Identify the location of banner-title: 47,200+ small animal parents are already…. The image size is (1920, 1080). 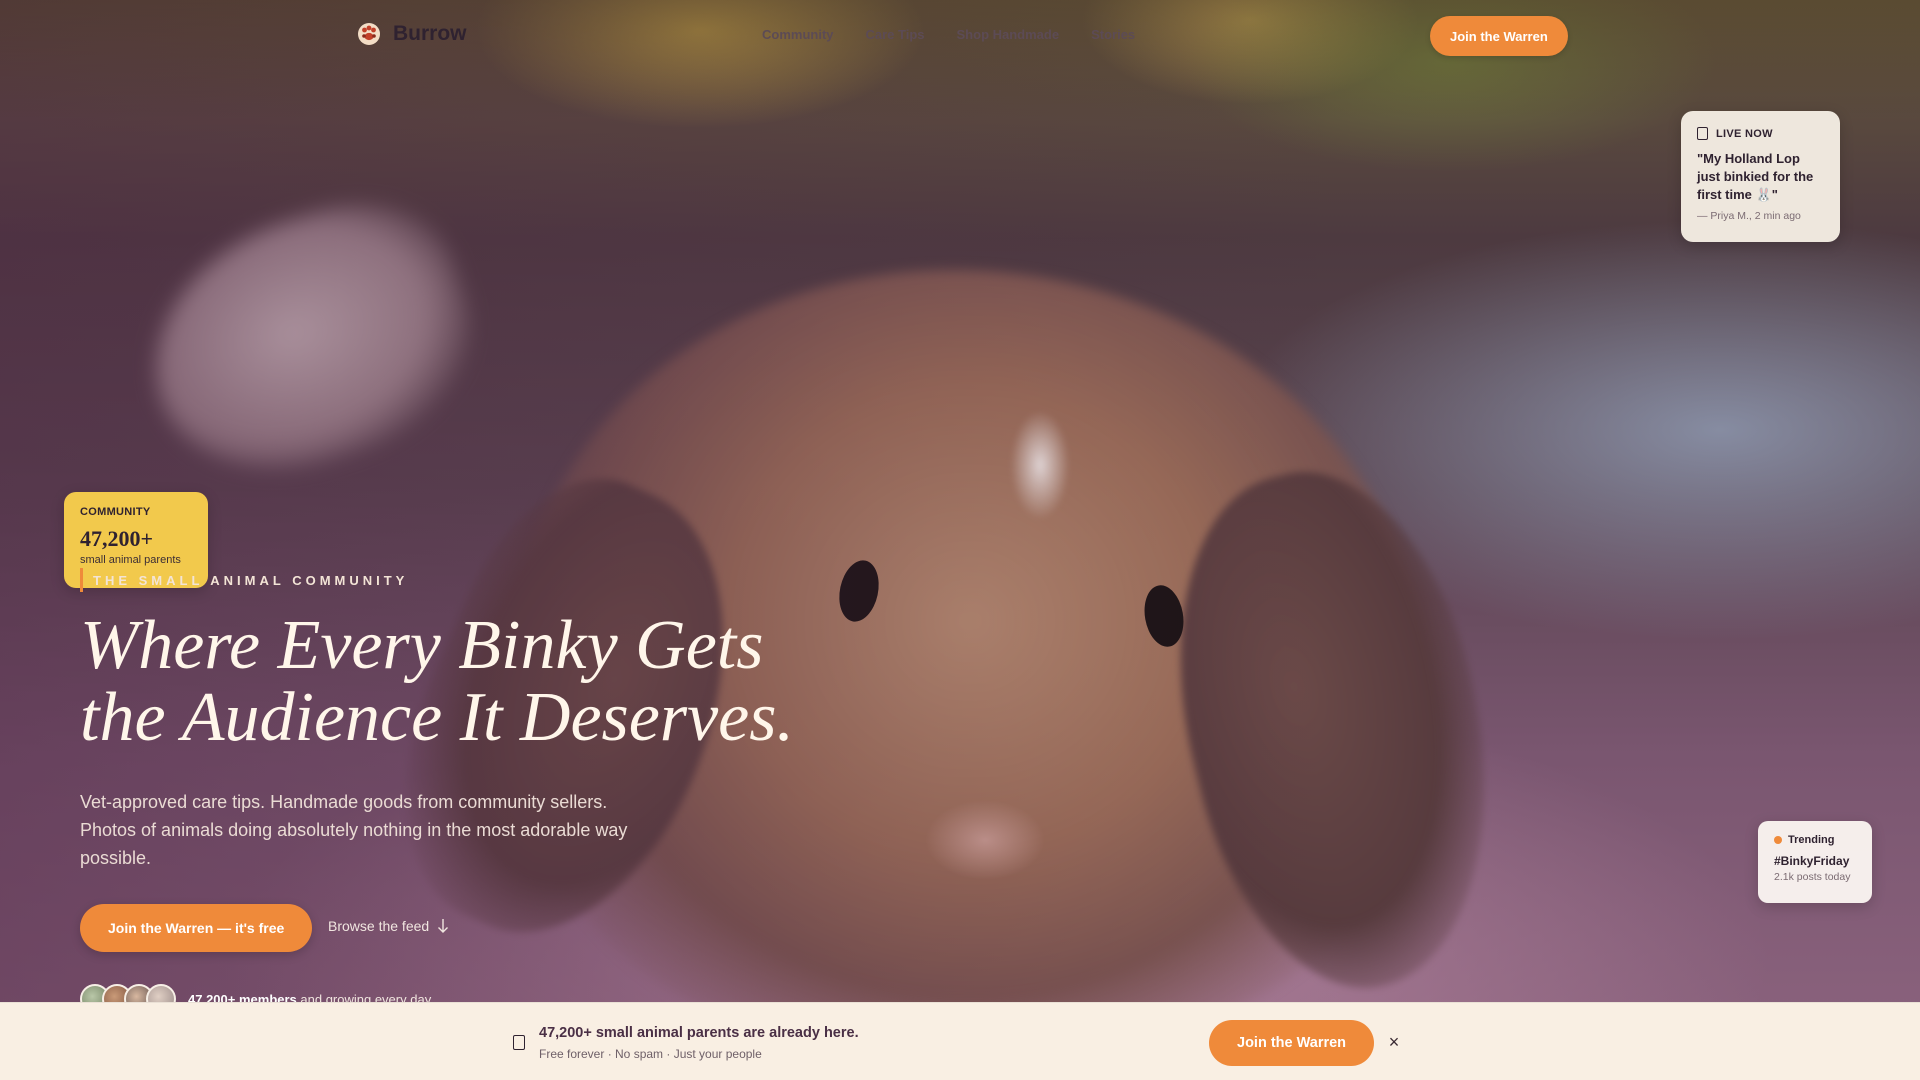
(699, 1033).